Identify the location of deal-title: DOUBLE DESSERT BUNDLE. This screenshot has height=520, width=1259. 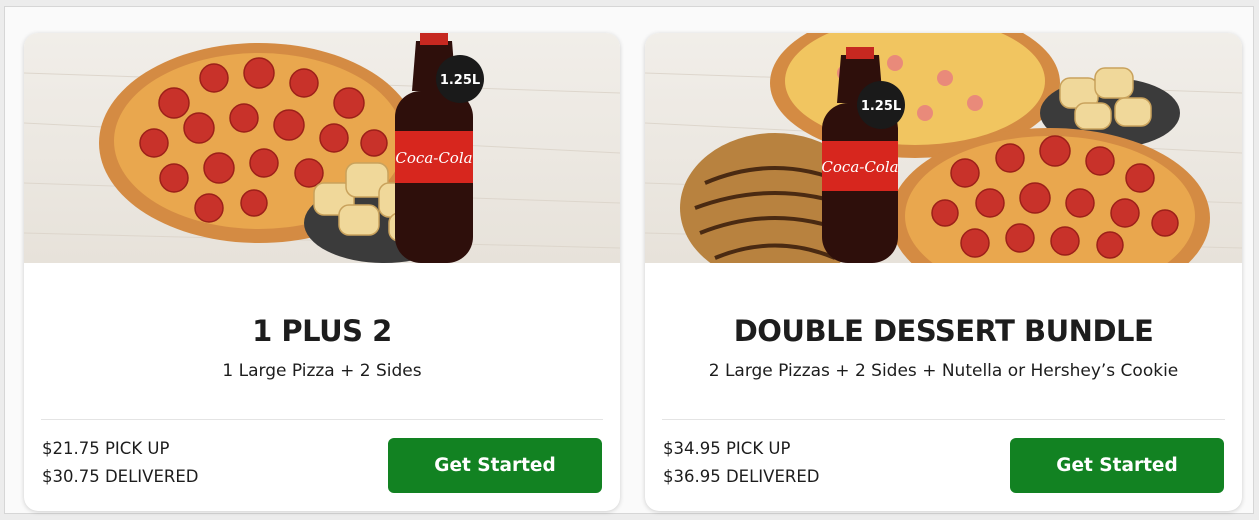
(943, 331).